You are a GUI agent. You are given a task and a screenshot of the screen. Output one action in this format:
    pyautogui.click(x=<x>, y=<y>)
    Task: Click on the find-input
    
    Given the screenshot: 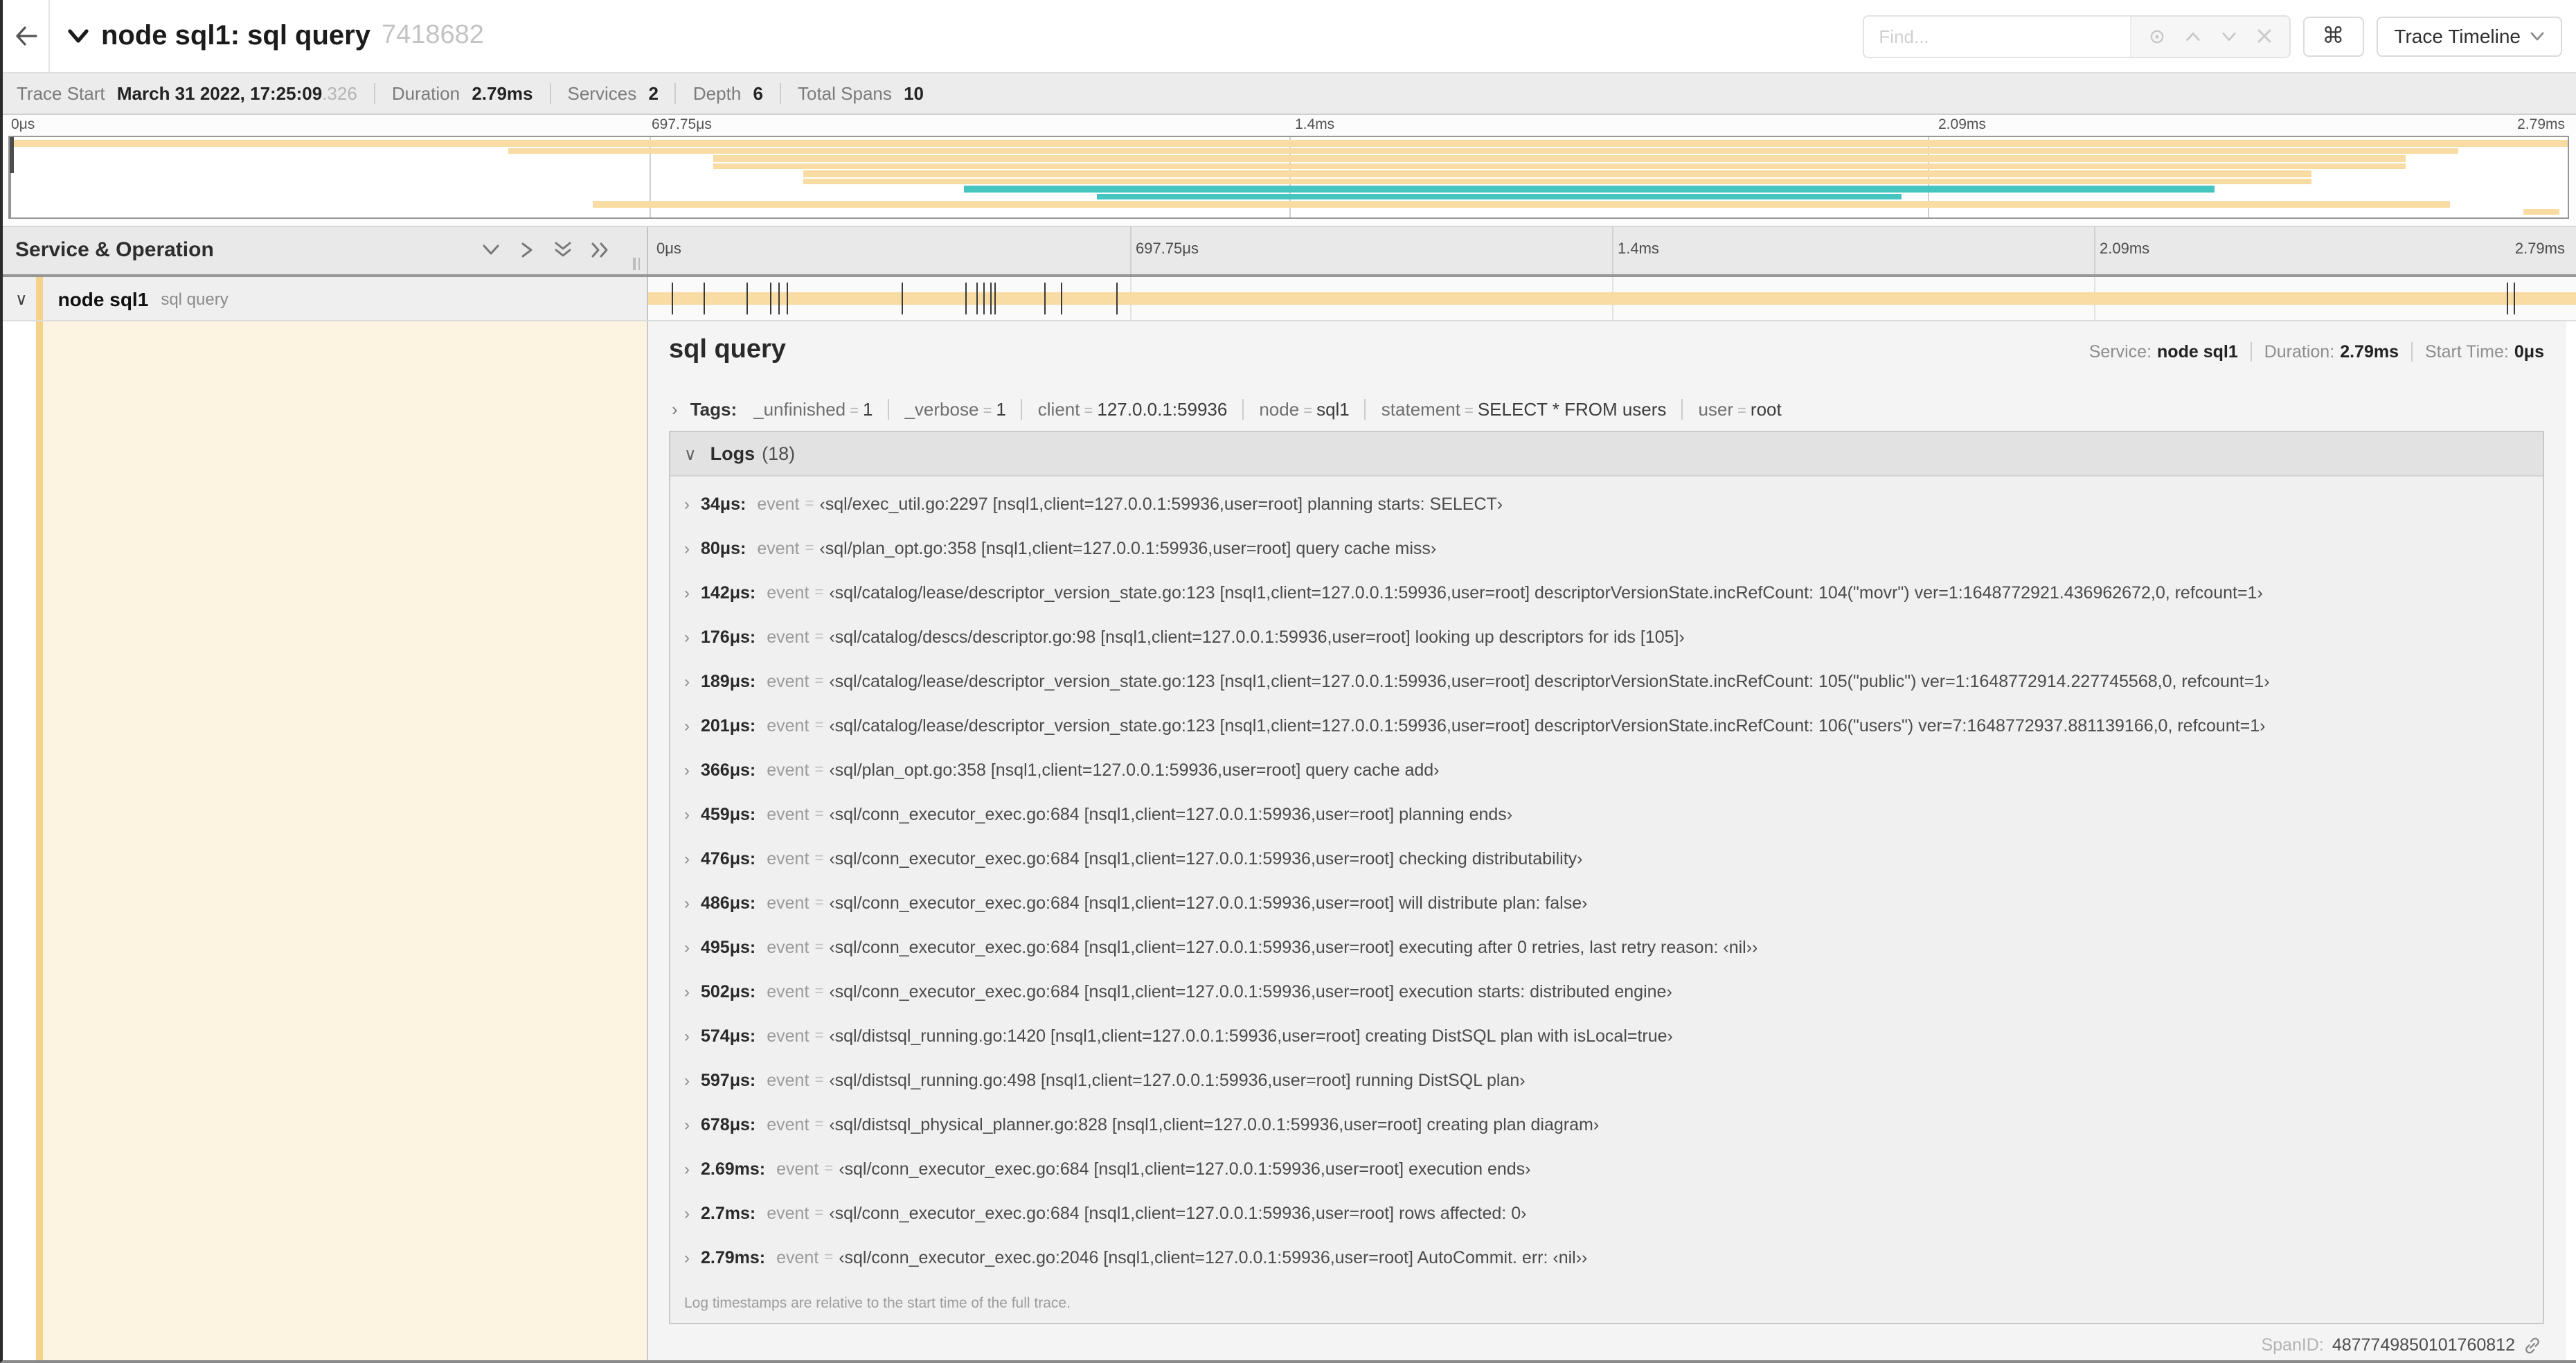 What is the action you would take?
    pyautogui.click(x=1996, y=36)
    